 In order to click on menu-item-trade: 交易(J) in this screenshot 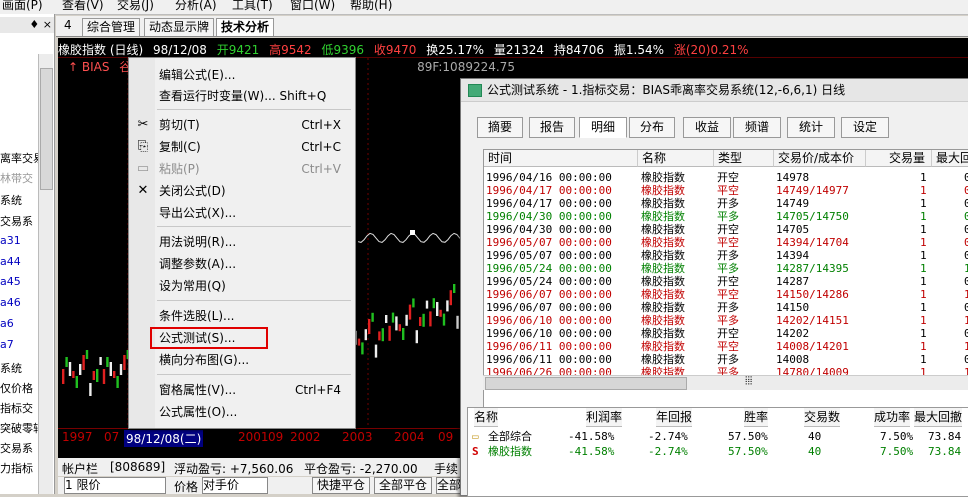, I will do `click(135, 6)`.